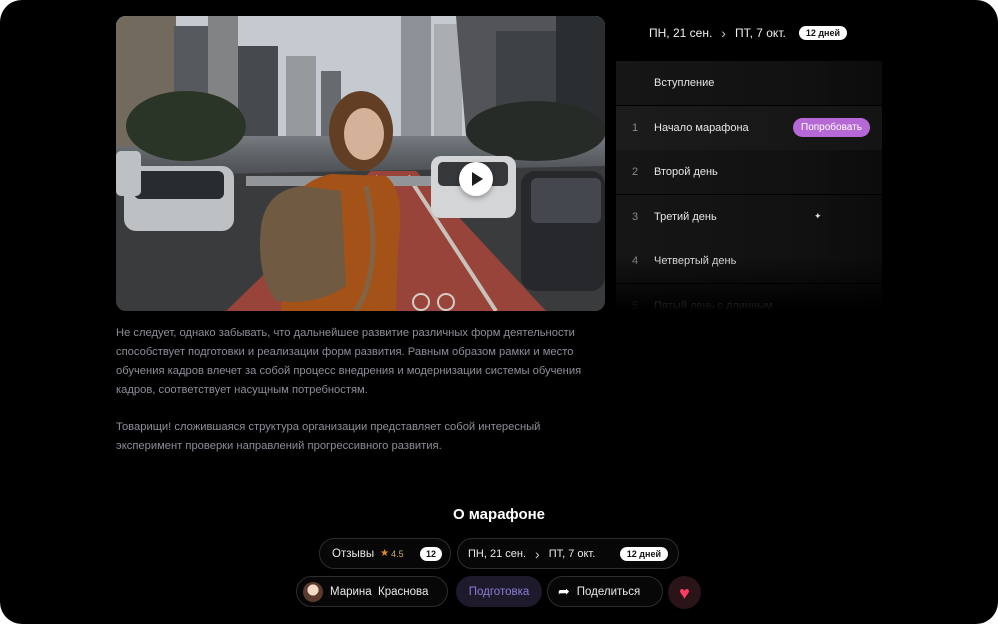  I want to click on lesson-title: Четвертый день, so click(695, 261).